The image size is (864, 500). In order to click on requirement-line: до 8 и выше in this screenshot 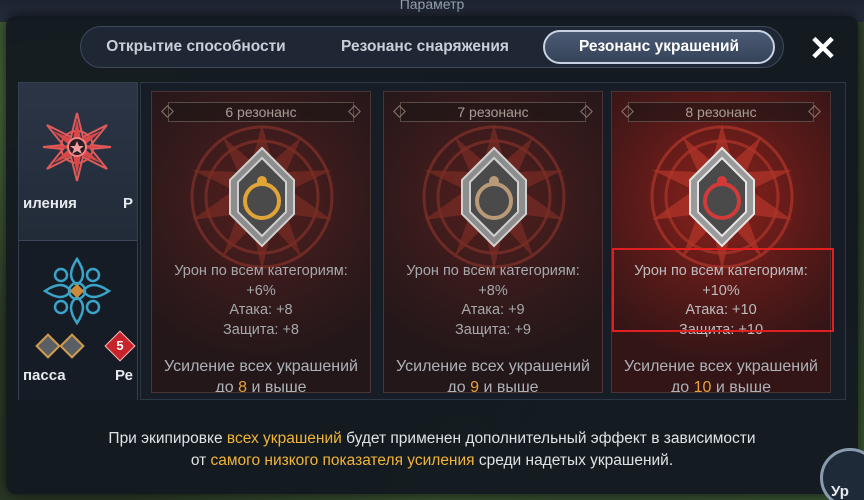, I will do `click(261, 385)`.